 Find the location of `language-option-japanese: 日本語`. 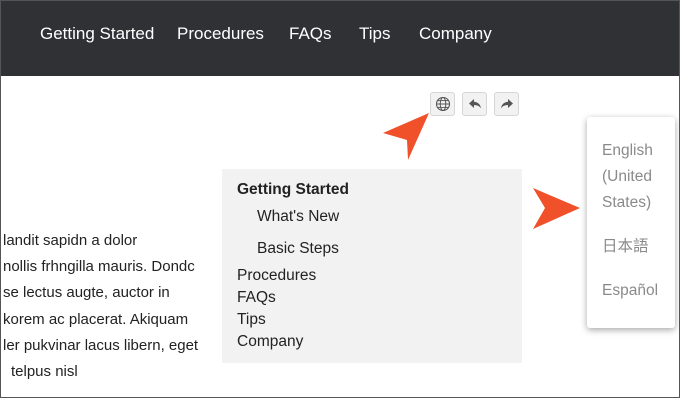

language-option-japanese: 日本語 is located at coordinates (625, 247).